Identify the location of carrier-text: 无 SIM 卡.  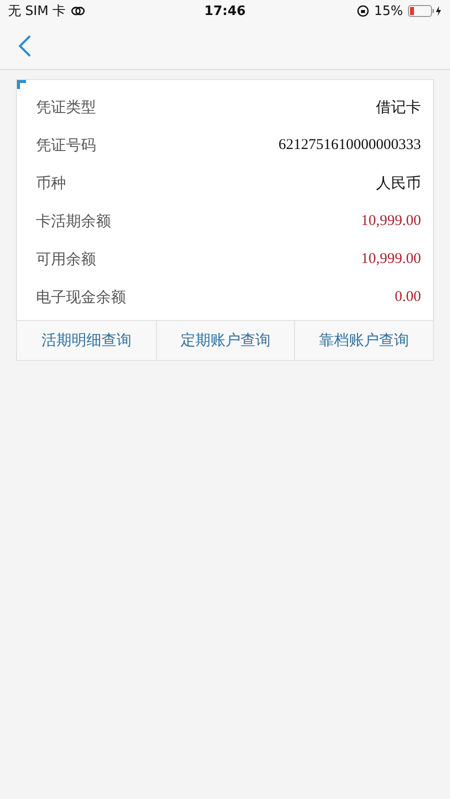
(37, 11).